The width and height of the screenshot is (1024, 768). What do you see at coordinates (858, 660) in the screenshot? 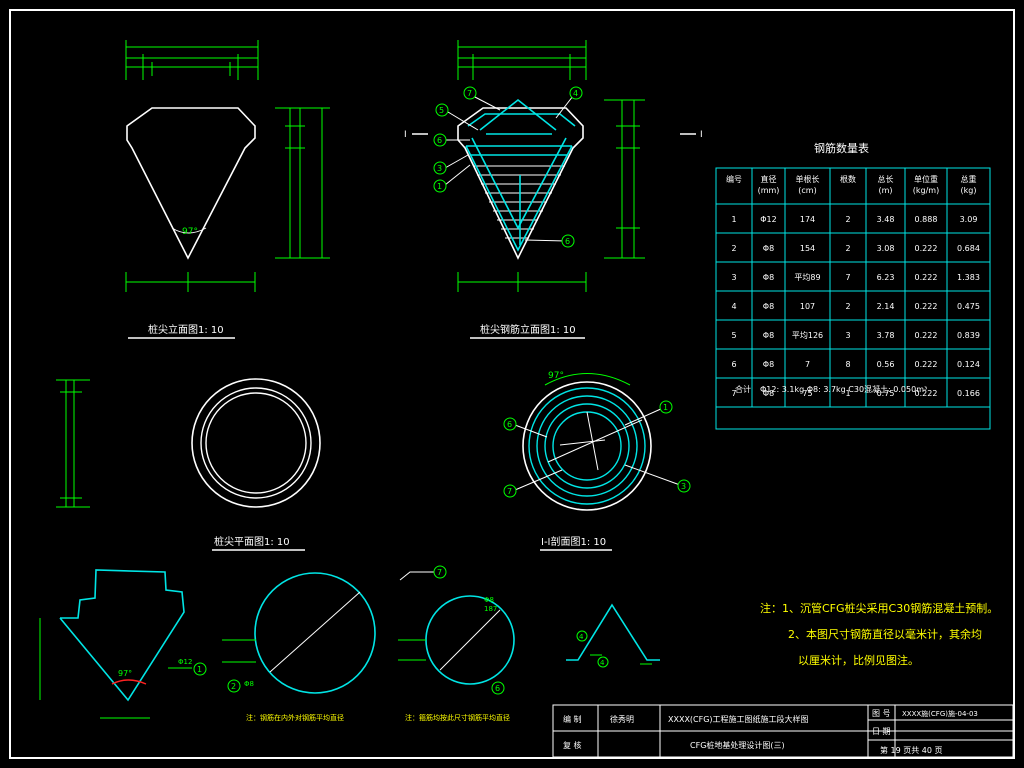
I see `note-line-3: 以厘米计，比例见图注。` at bounding box center [858, 660].